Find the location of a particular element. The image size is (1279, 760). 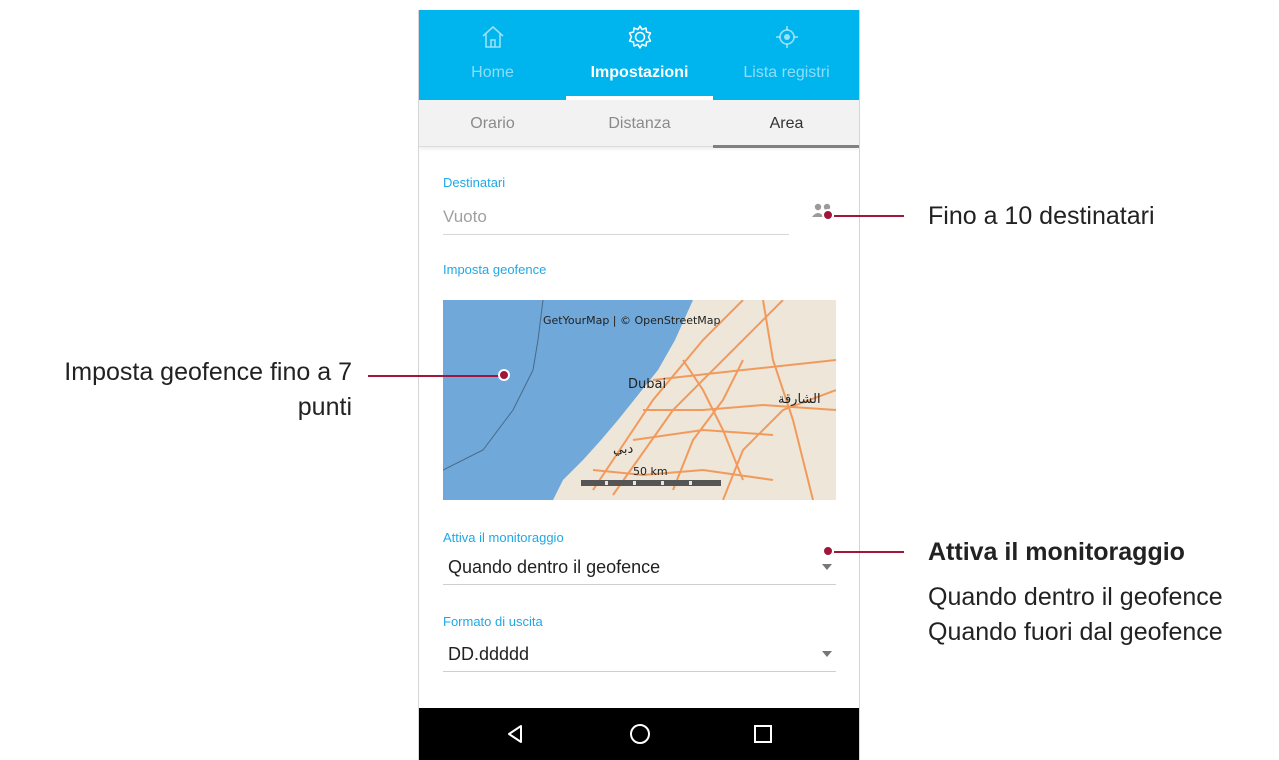

recipients-input: Vuoto is located at coordinates (616, 217).